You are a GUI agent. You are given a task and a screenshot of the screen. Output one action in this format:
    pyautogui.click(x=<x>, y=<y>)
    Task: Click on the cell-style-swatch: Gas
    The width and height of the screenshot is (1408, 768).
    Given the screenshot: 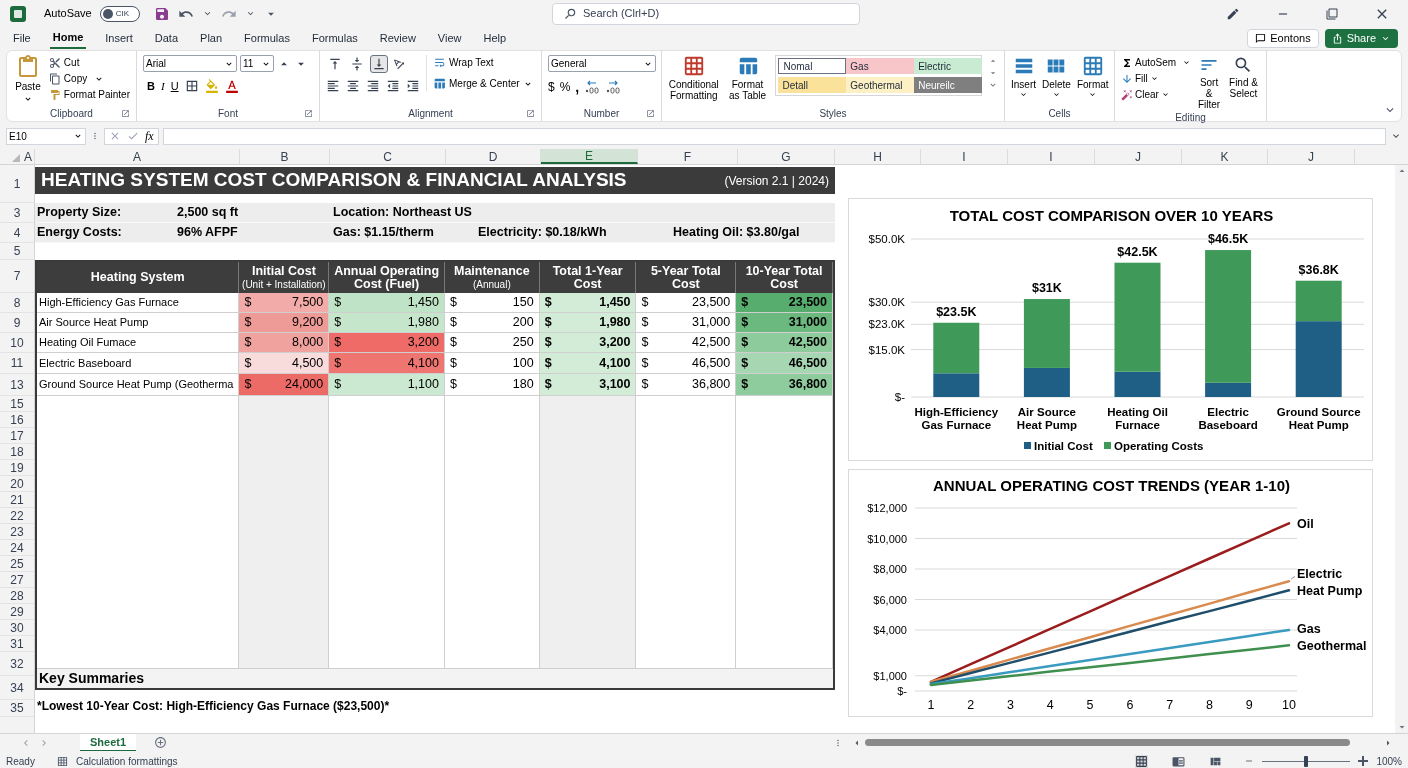 What is the action you would take?
    pyautogui.click(x=880, y=66)
    